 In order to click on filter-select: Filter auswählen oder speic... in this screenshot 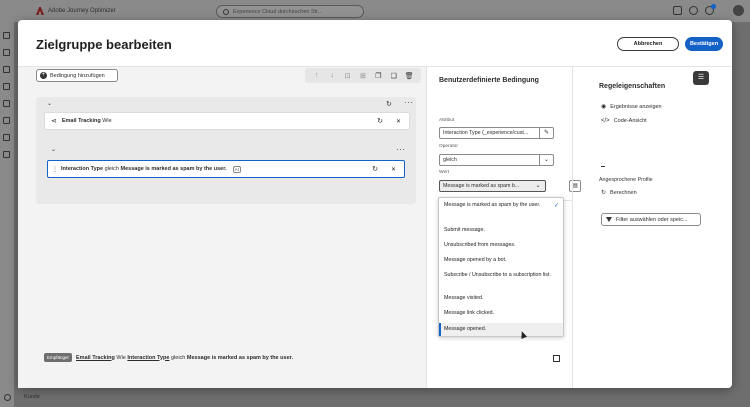, I will do `click(651, 219)`.